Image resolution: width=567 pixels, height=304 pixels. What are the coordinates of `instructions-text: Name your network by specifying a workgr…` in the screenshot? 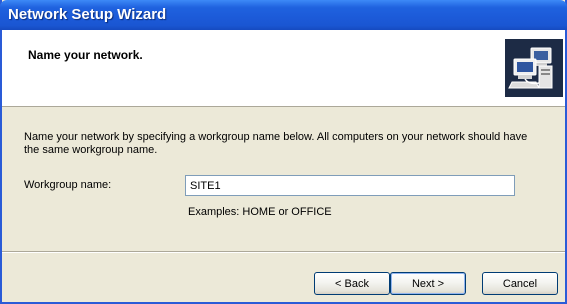 It's located at (276, 143).